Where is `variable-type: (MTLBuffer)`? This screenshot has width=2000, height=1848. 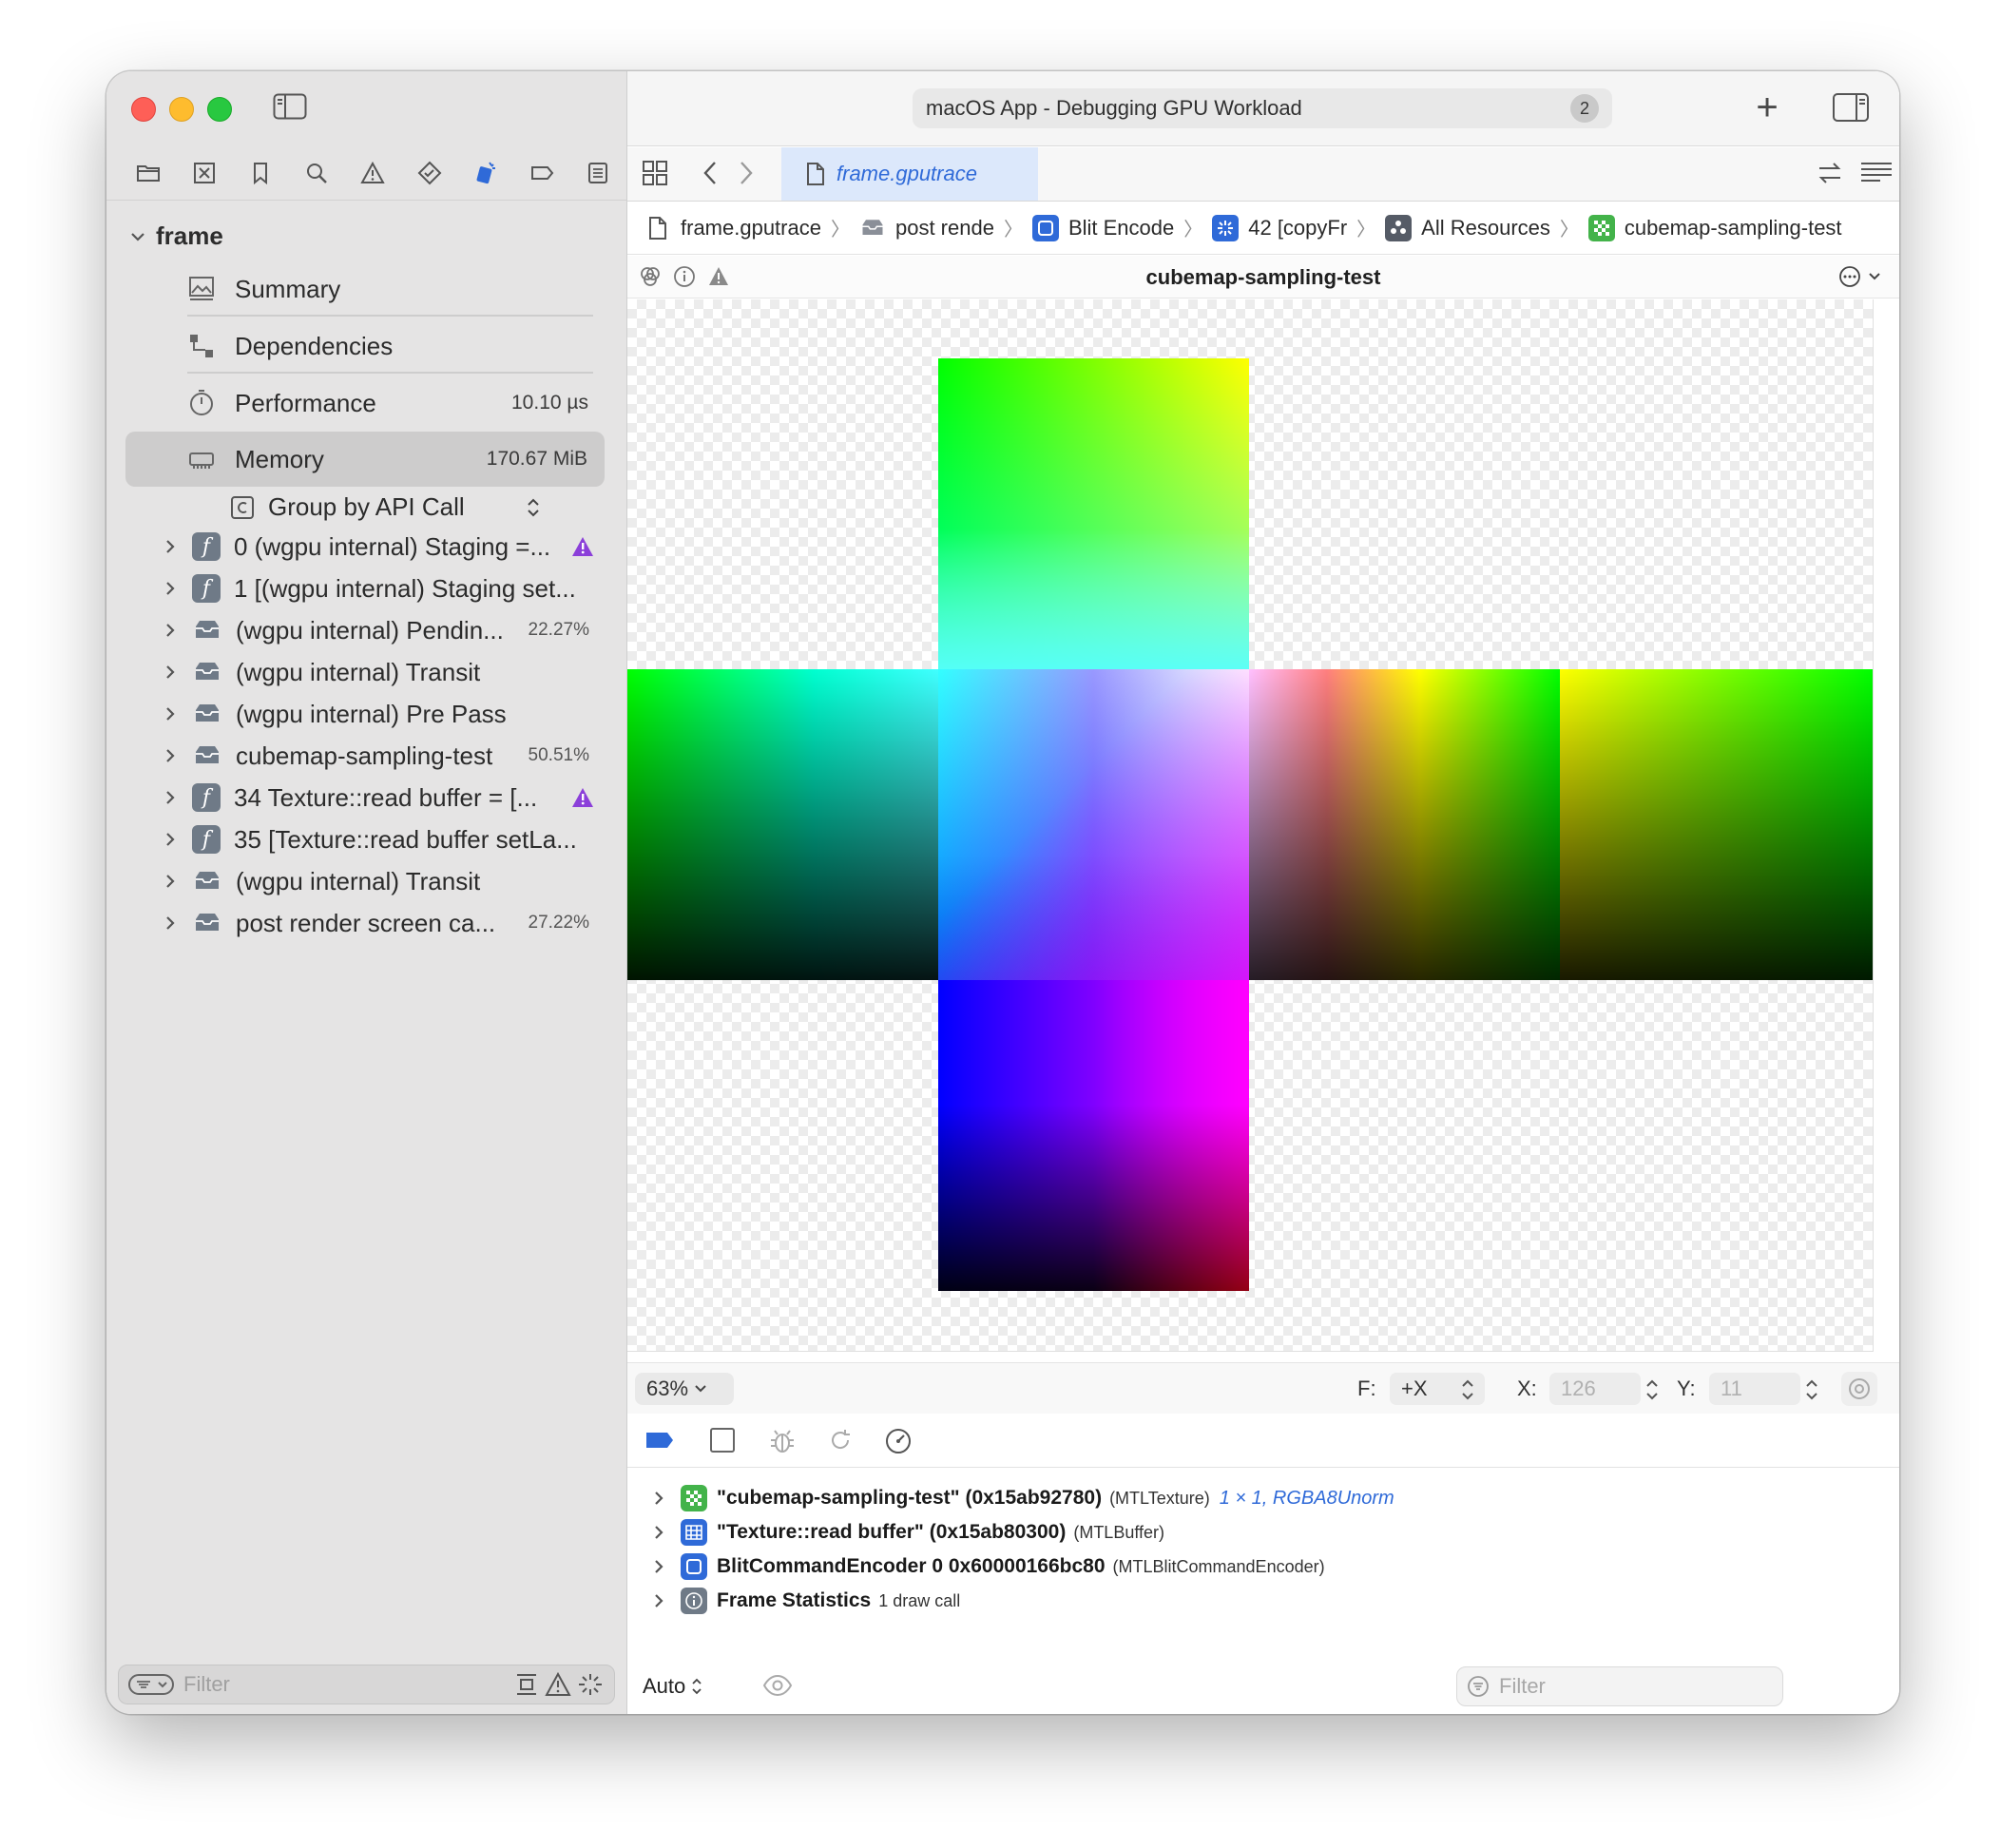 variable-type: (MTLBuffer) is located at coordinates (1119, 1532).